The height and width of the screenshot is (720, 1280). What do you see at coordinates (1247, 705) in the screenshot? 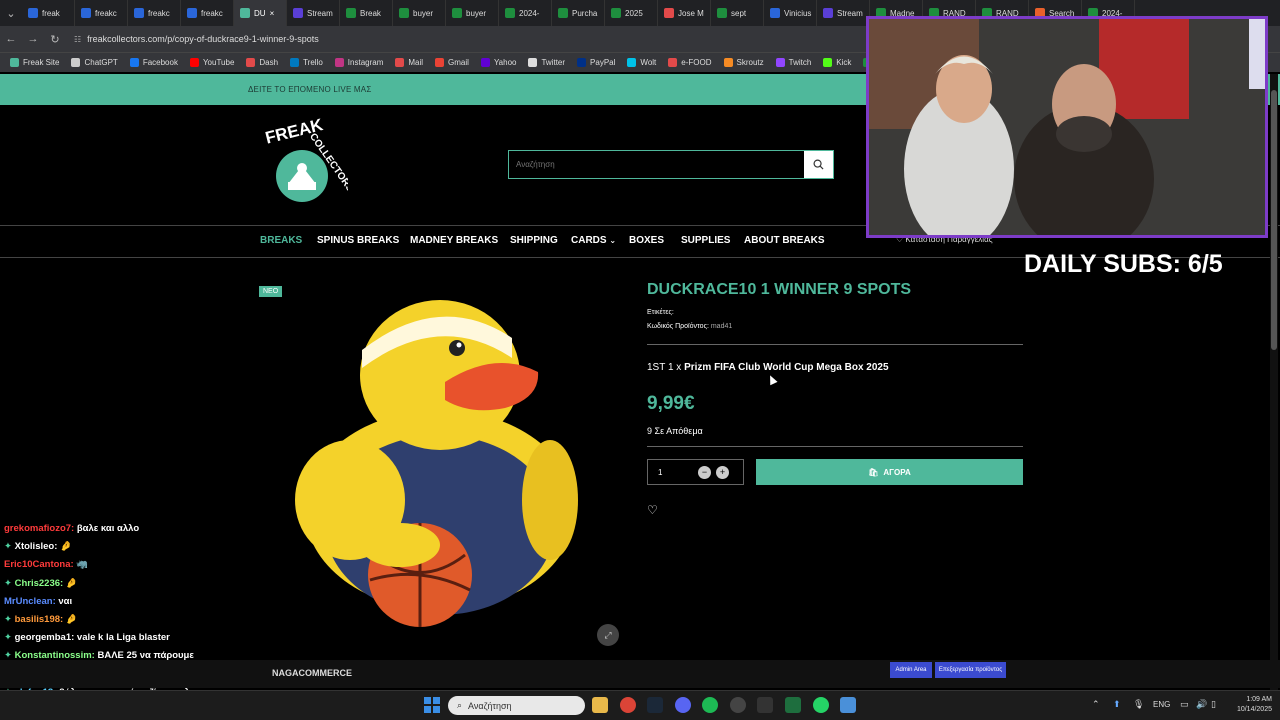
I see `taskbar-clock: 1:09 AM 10/14/2025` at bounding box center [1247, 705].